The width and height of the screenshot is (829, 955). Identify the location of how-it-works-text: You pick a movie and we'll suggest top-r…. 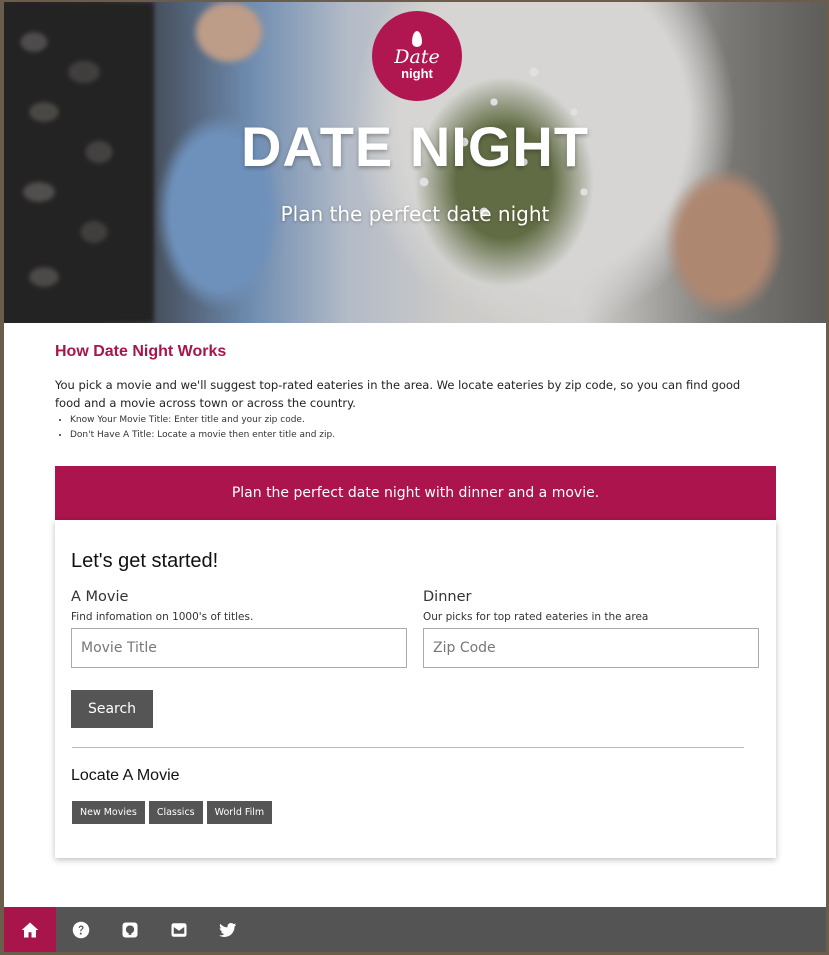
(398, 394).